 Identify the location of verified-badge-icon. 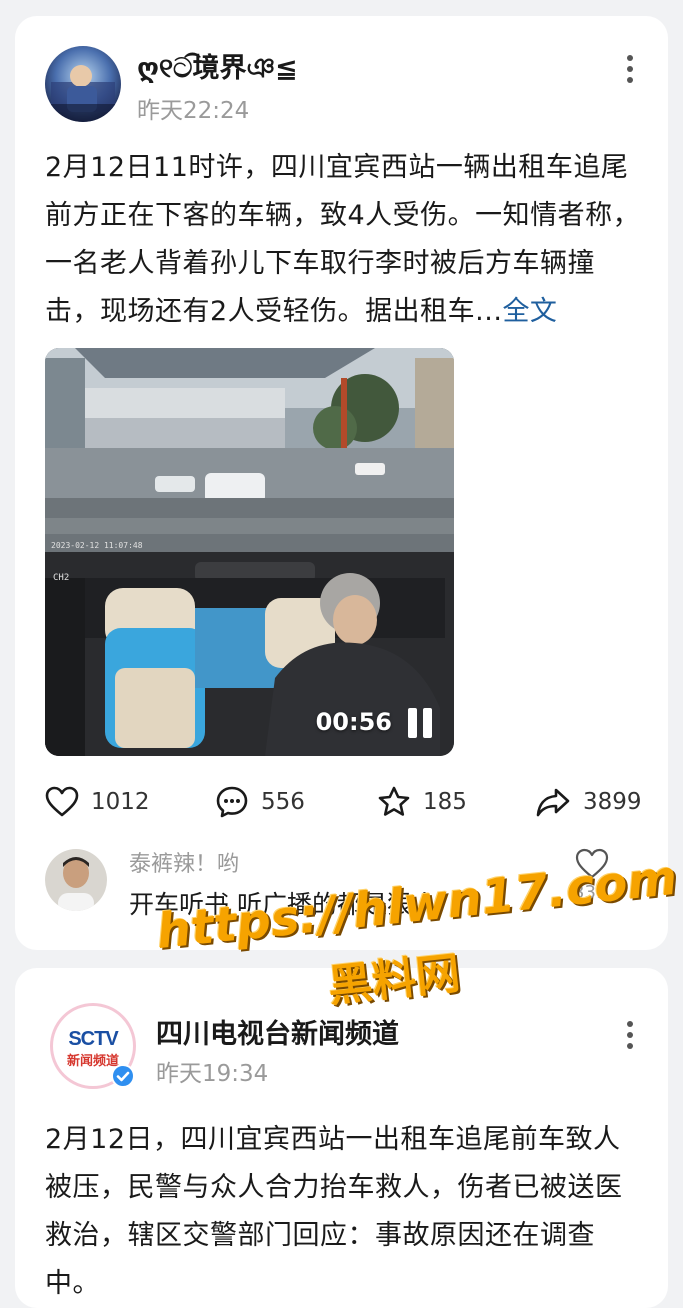
(123, 1076).